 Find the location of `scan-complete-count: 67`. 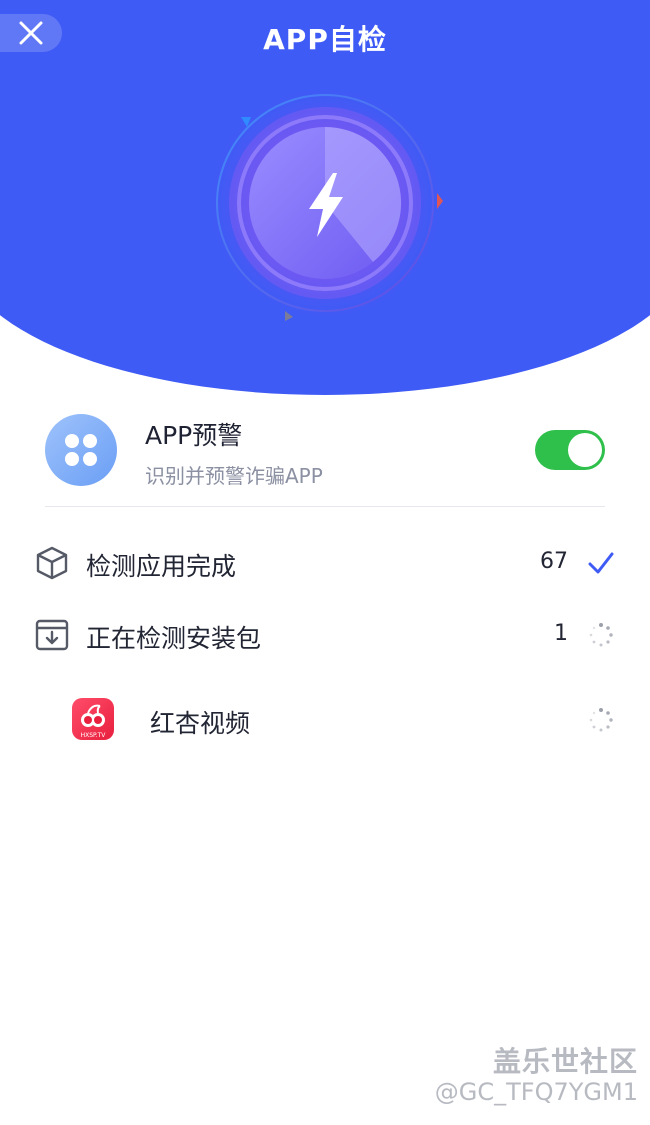

scan-complete-count: 67 is located at coordinates (554, 561).